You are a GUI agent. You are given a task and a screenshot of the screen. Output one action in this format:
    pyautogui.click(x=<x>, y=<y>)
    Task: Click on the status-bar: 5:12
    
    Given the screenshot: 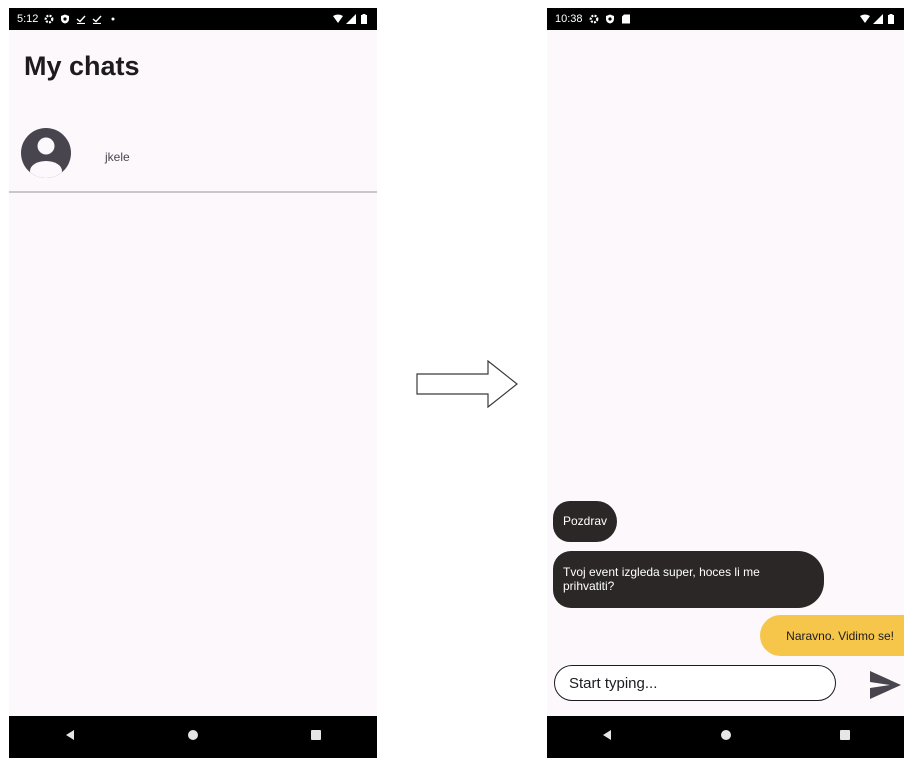 What is the action you would take?
    pyautogui.click(x=193, y=19)
    